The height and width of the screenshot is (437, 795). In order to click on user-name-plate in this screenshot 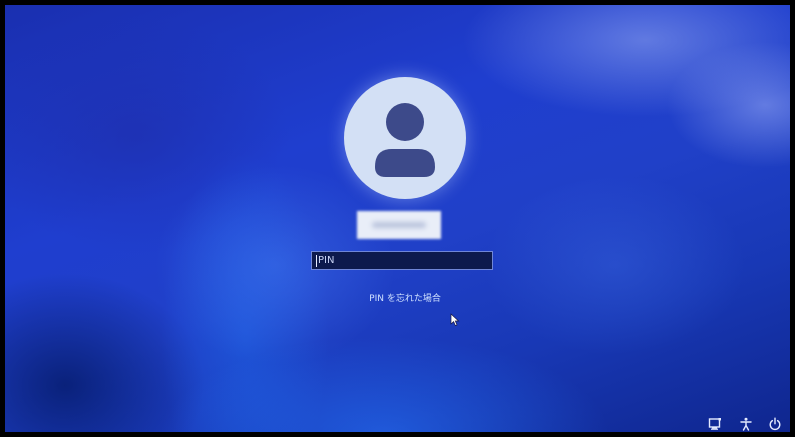, I will do `click(399, 225)`.